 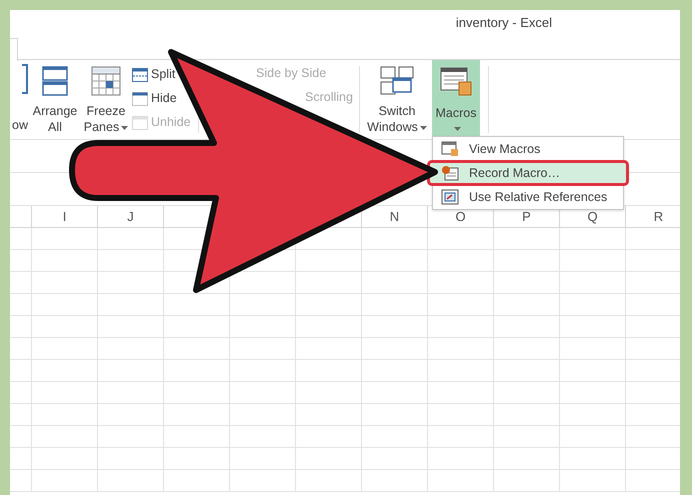 What do you see at coordinates (20, 125) in the screenshot?
I see `new-window-button: ow` at bounding box center [20, 125].